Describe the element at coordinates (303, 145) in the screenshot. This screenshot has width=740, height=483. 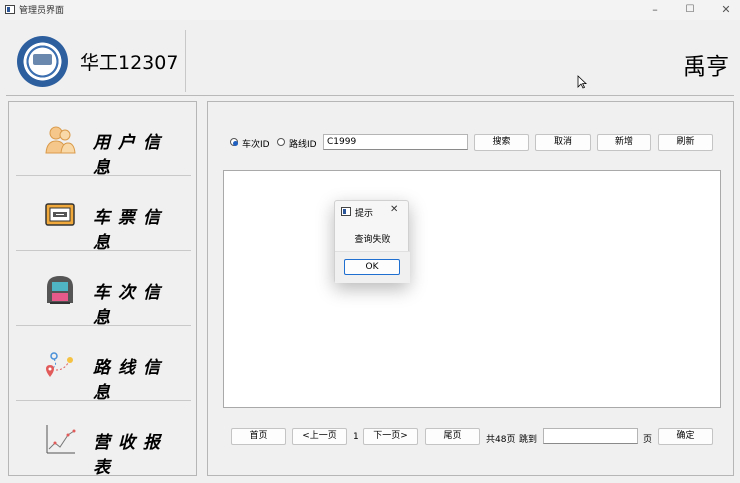
I see `radio-route-id-label: 路线ID` at that location.